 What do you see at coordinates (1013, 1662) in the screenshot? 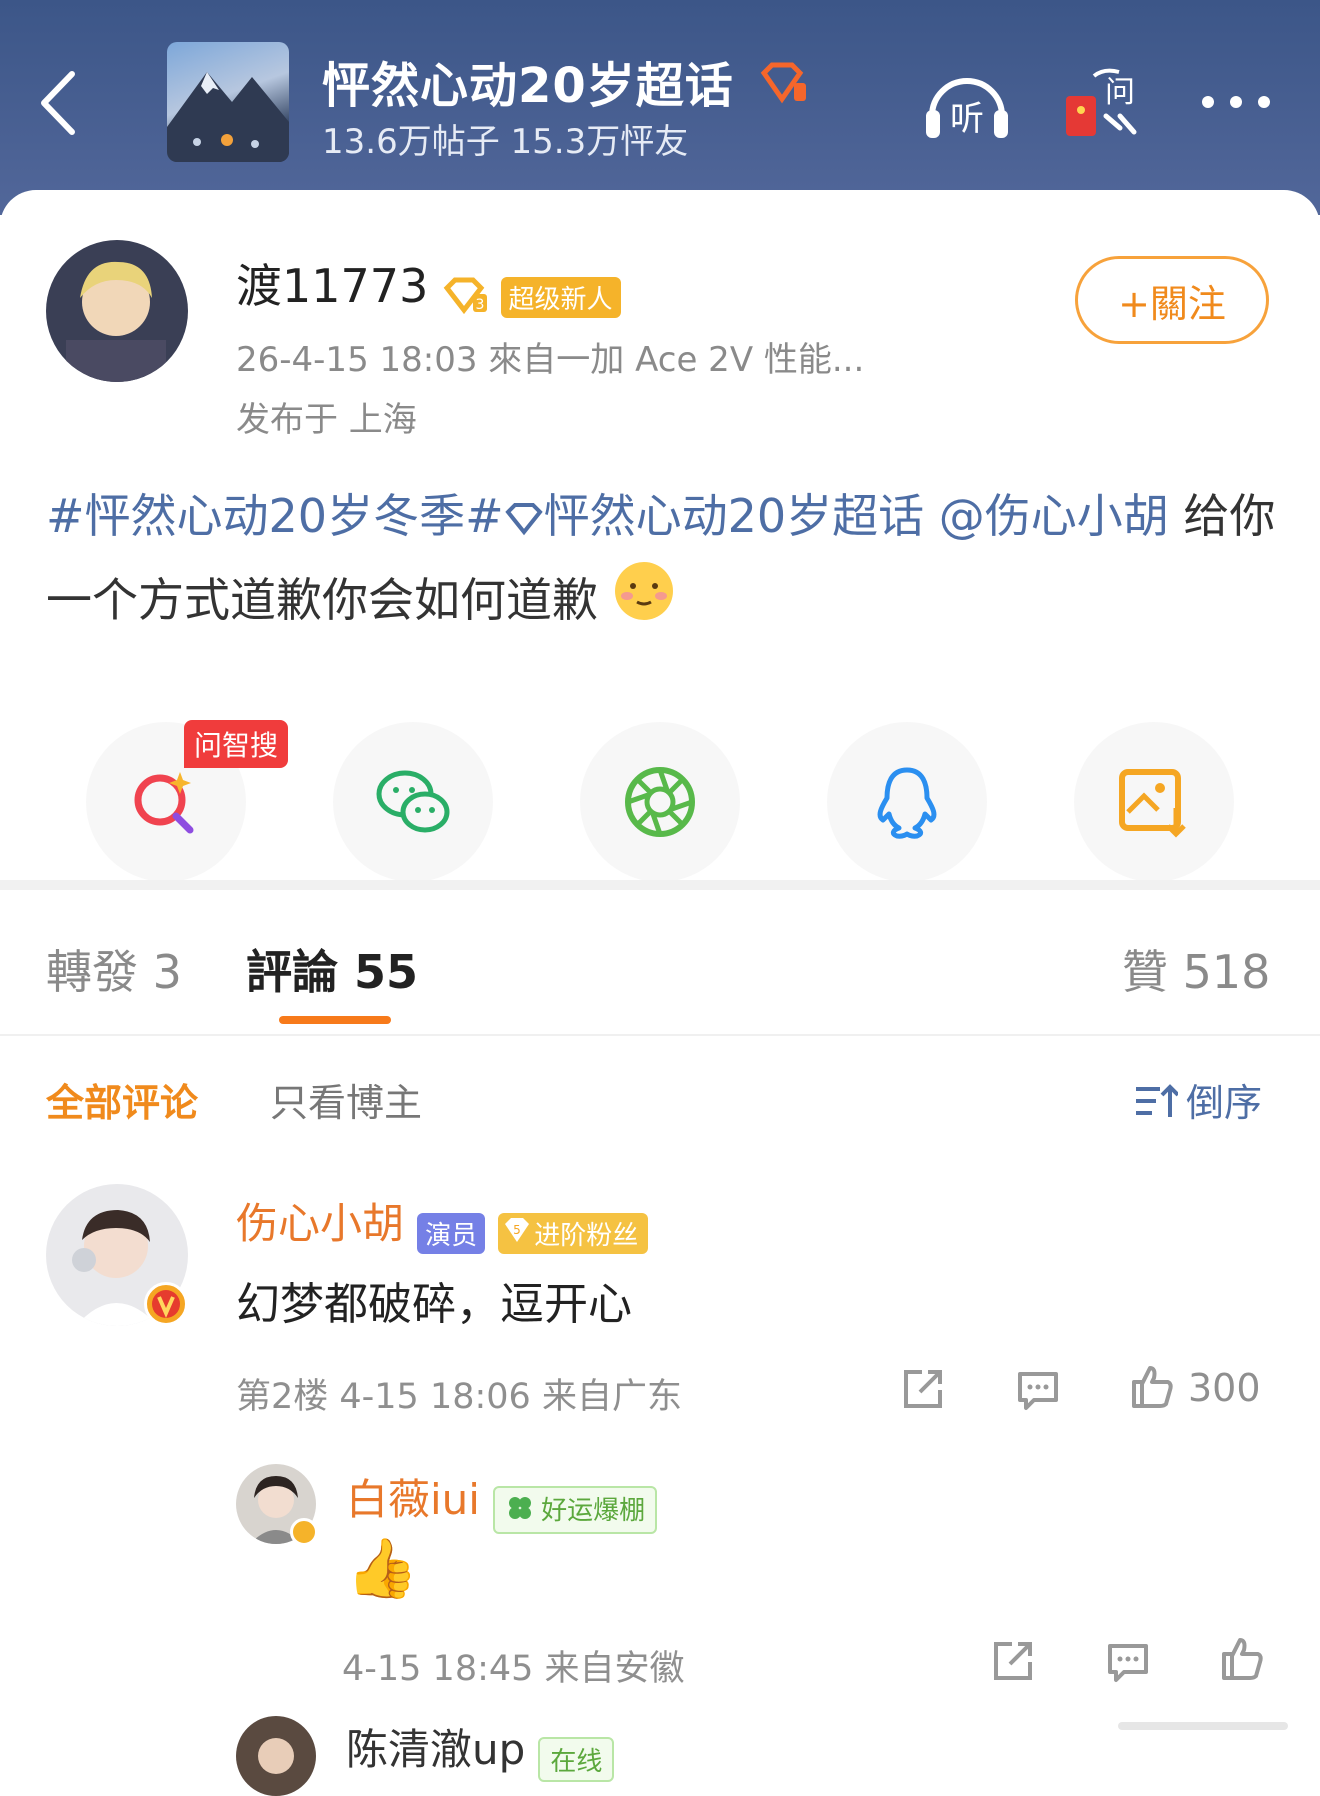
I see `reply-share-icon` at bounding box center [1013, 1662].